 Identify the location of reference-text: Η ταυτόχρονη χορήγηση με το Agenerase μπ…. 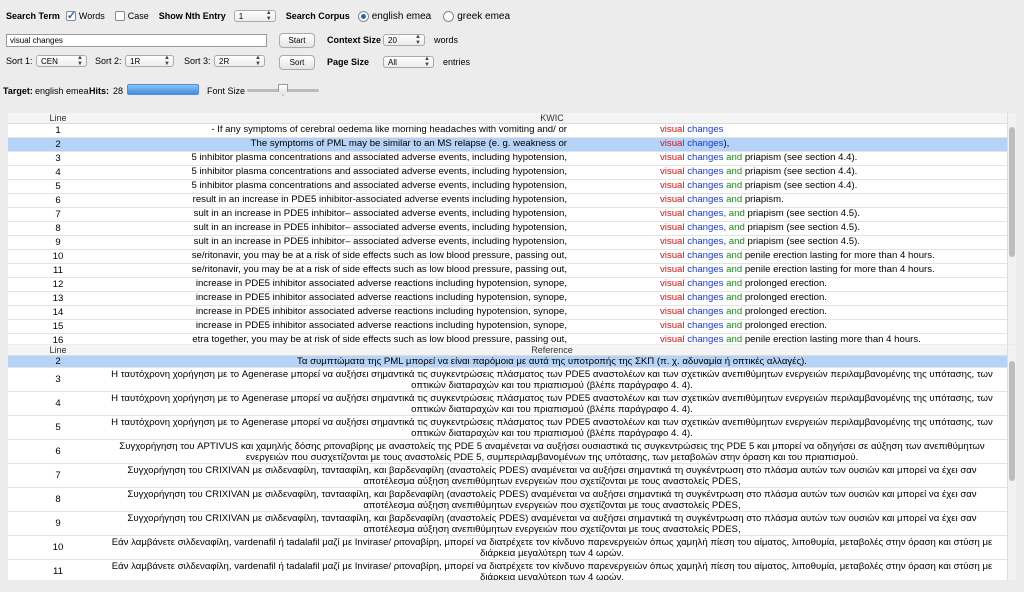
(552, 427).